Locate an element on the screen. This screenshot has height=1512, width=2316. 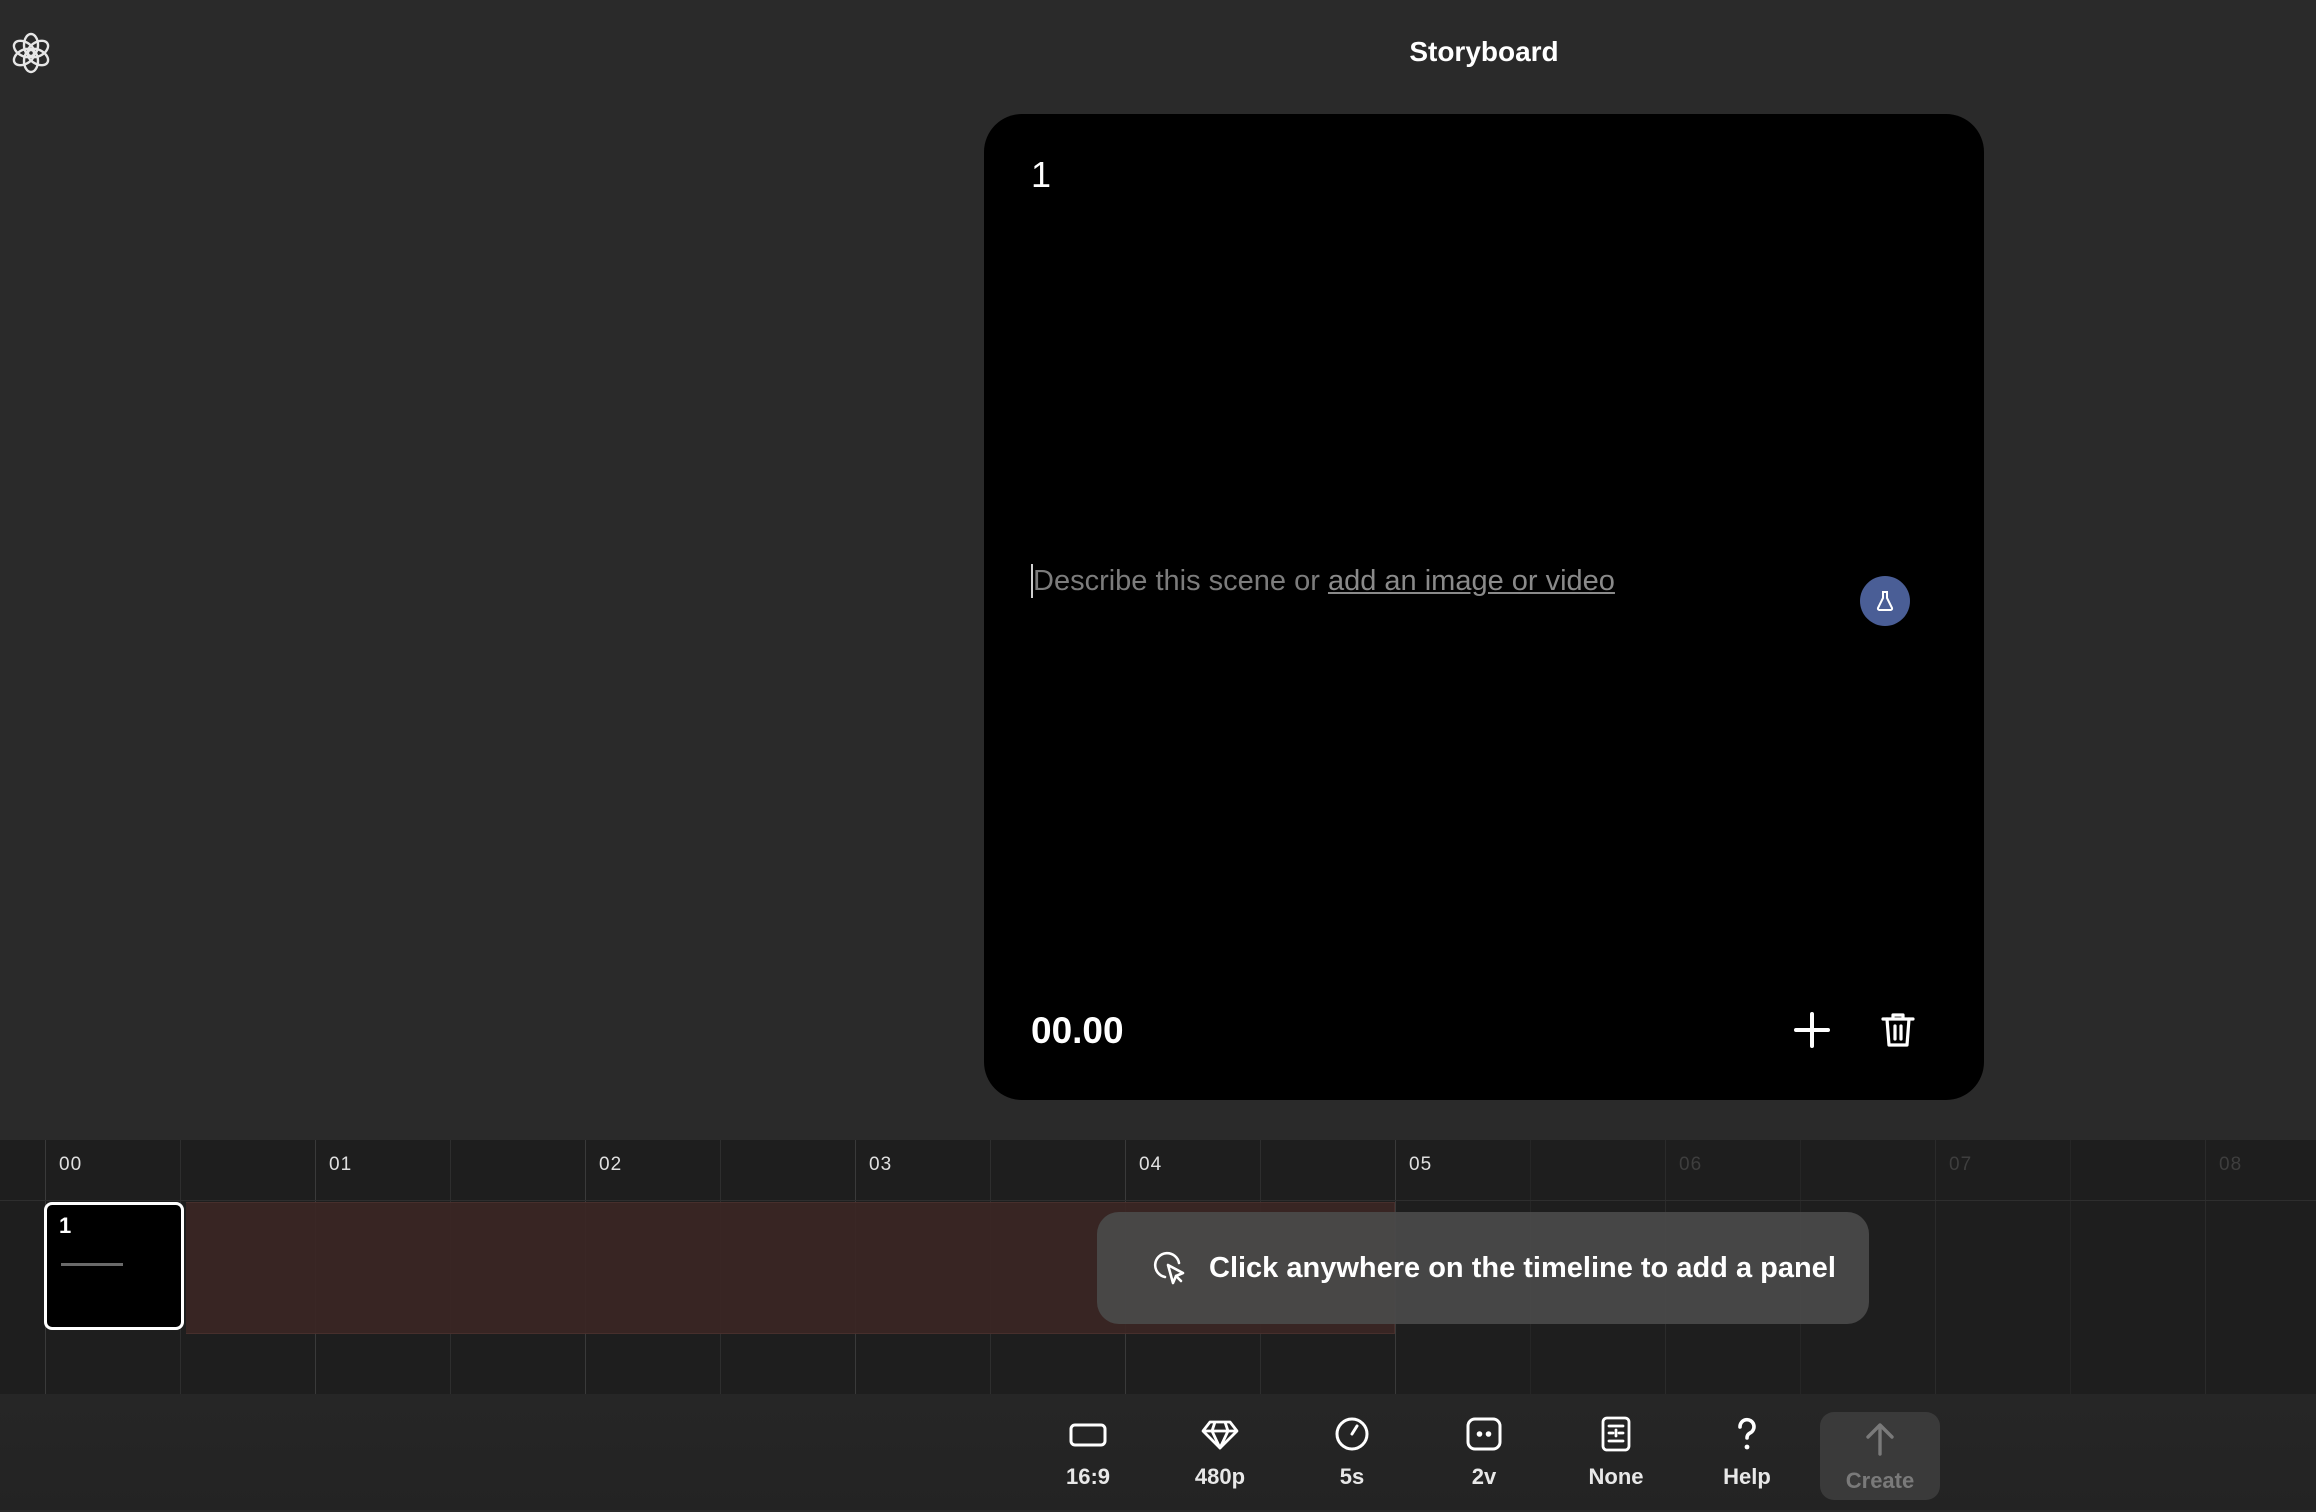
plus-icon is located at coordinates (1812, 1030).